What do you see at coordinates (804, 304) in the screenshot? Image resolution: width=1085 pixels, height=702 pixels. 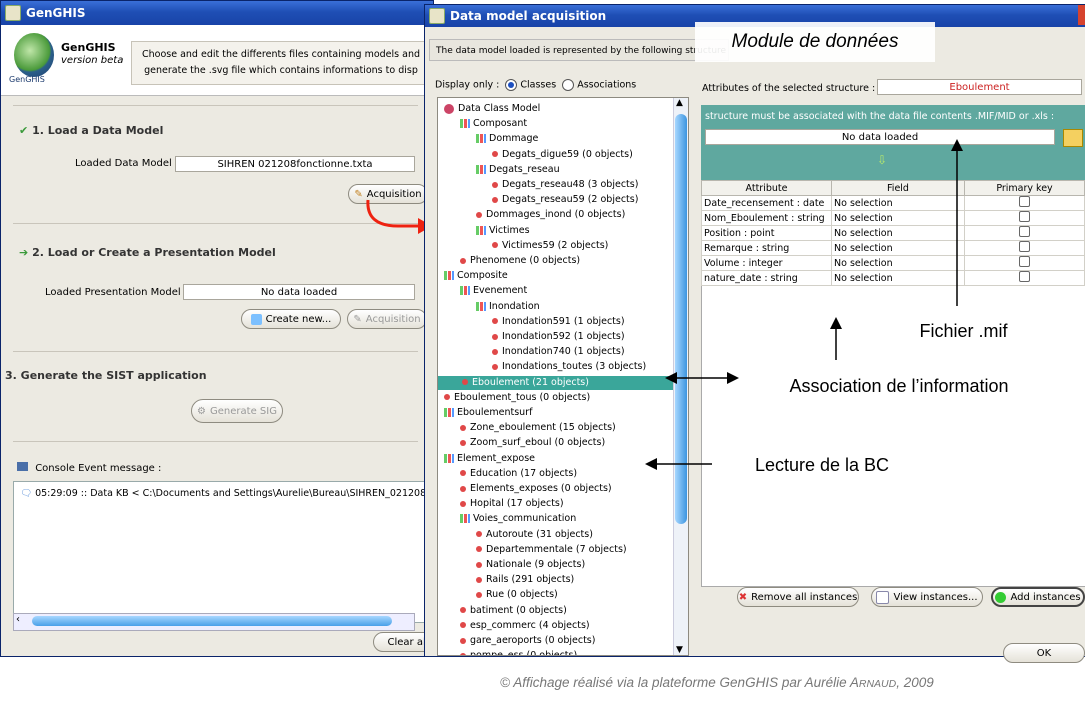 I see `annotation-arrows` at bounding box center [804, 304].